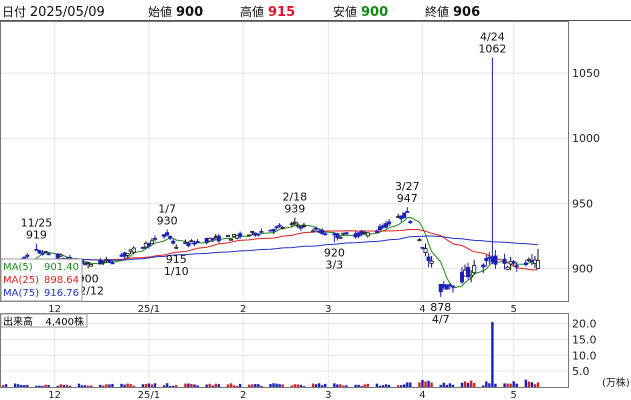  What do you see at coordinates (440, 307) in the screenshot?
I see `annotation-value: 878` at bounding box center [440, 307].